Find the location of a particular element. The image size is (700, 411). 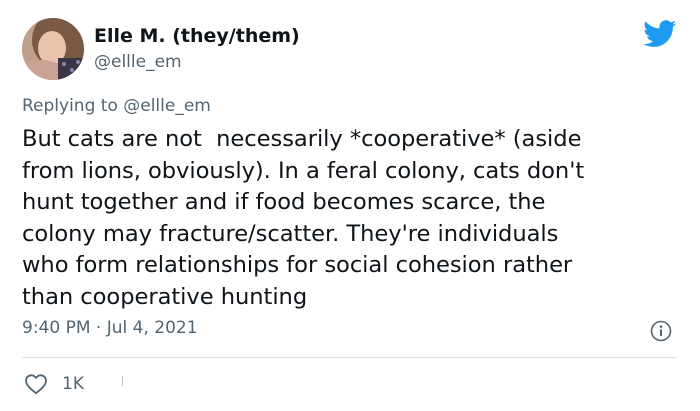

user-handle: @ellle_em is located at coordinates (138, 62).